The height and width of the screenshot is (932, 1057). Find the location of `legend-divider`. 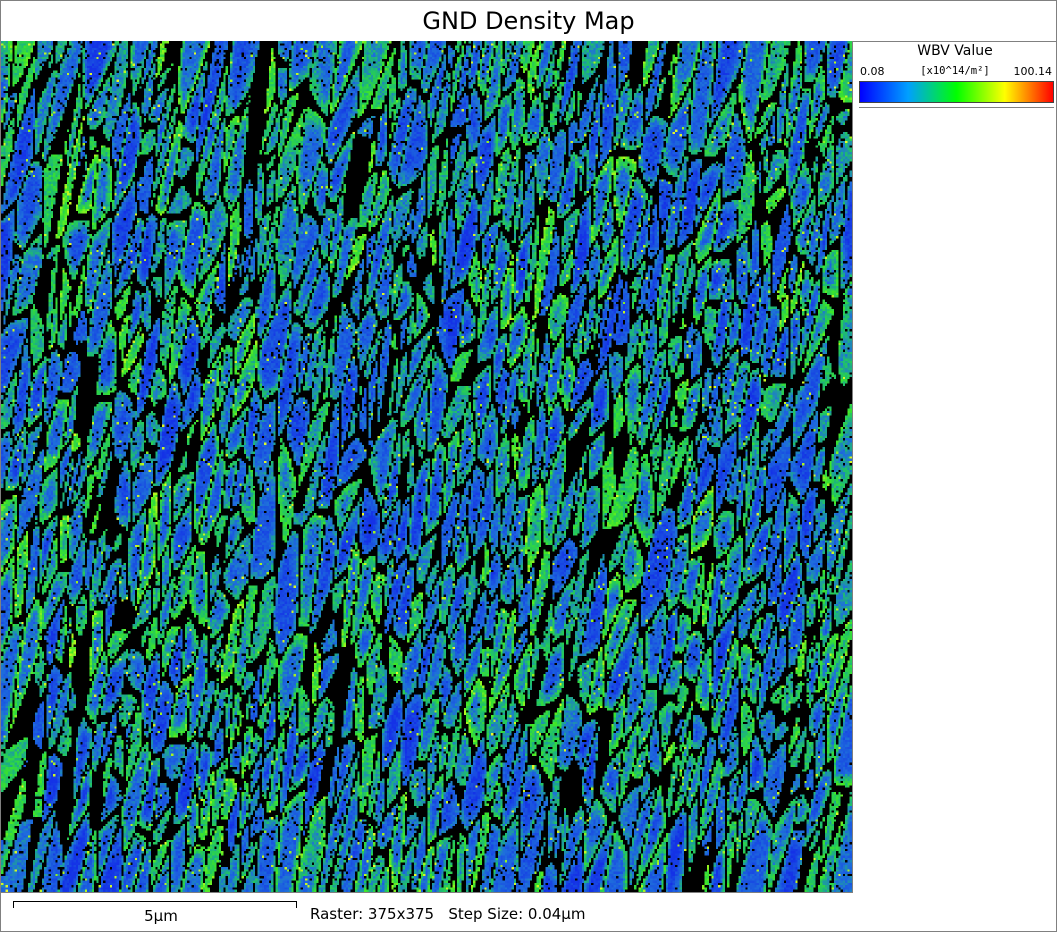

legend-divider is located at coordinates (956, 107).